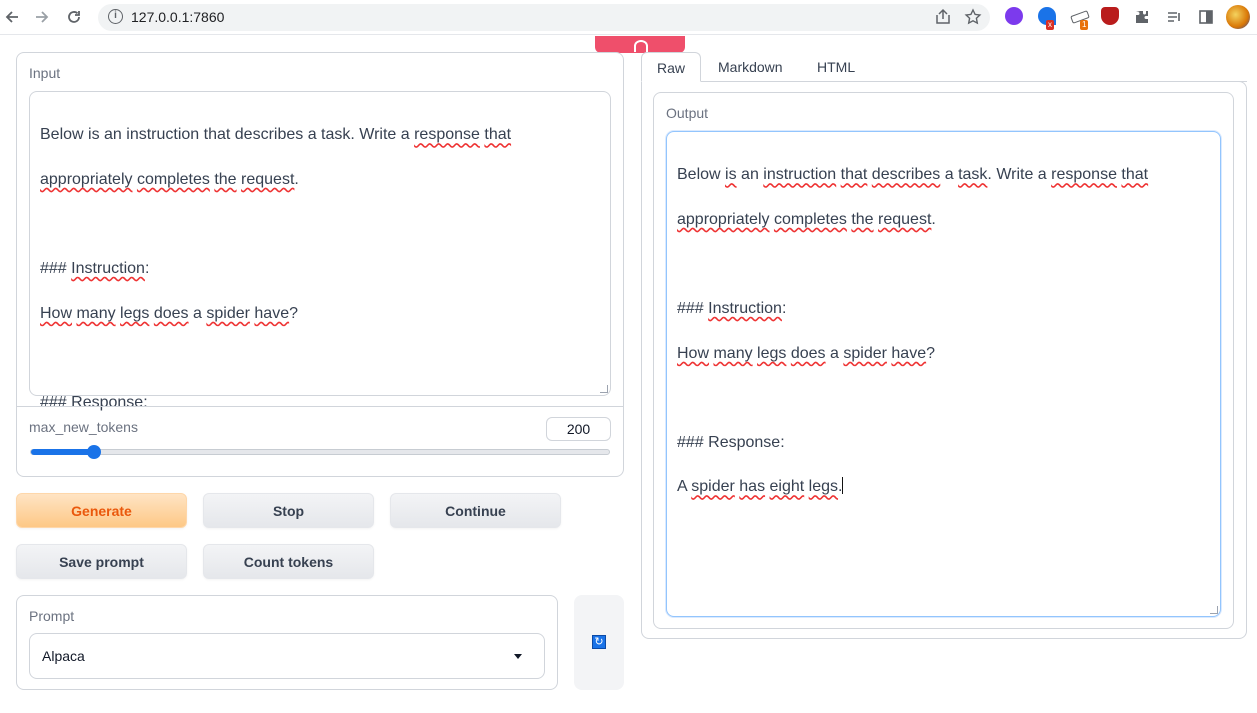  Describe the element at coordinates (63, 656) in the screenshot. I see `prompt-selected-value: Alpaca` at that location.